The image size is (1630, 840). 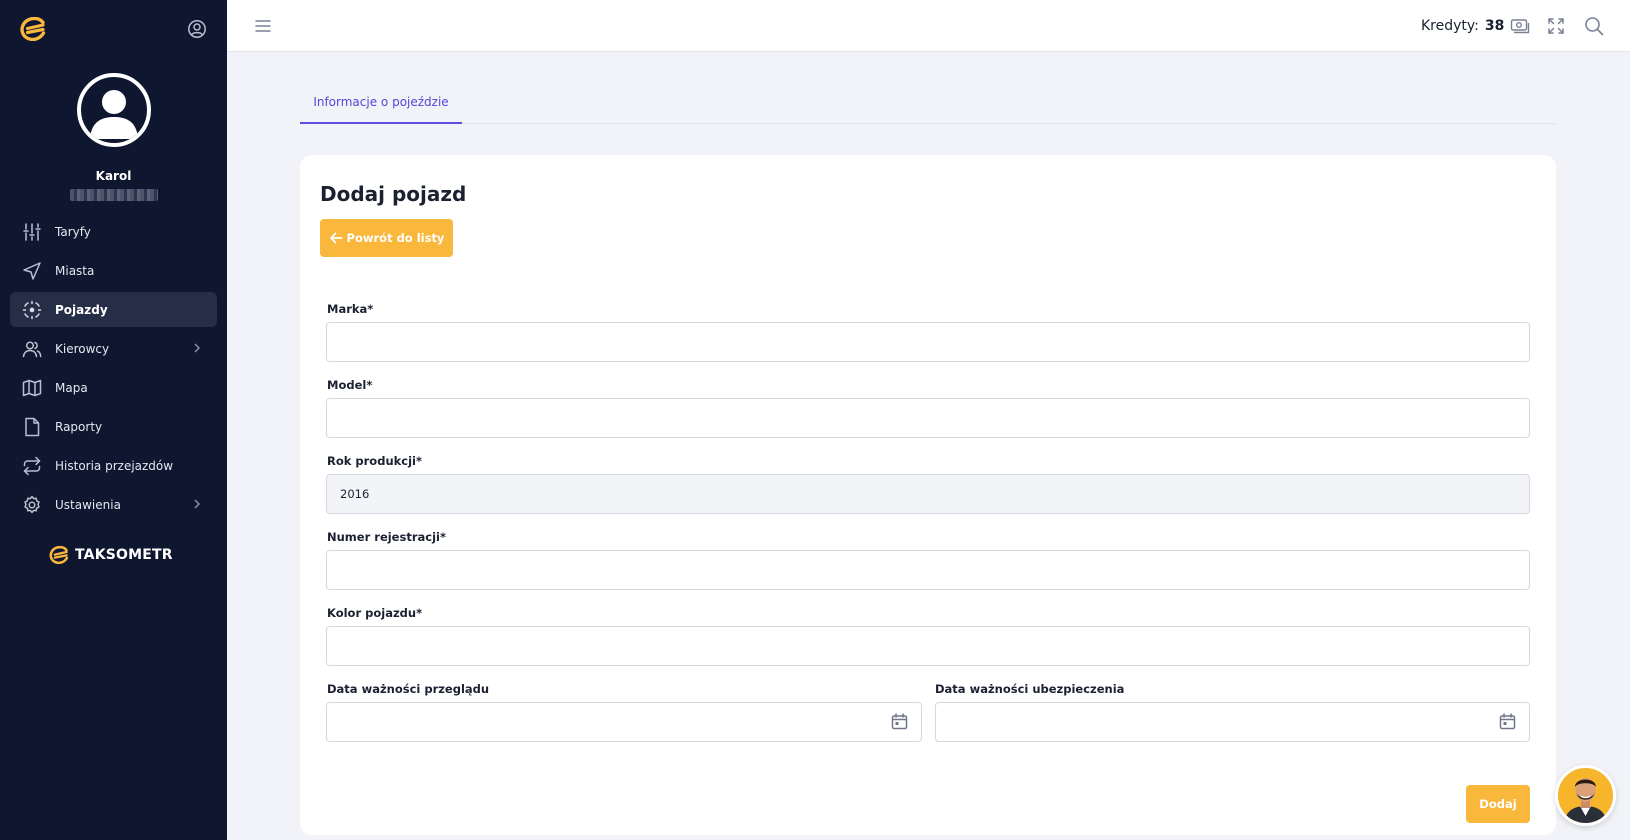 I want to click on navigation-icon, so click(x=32, y=271).